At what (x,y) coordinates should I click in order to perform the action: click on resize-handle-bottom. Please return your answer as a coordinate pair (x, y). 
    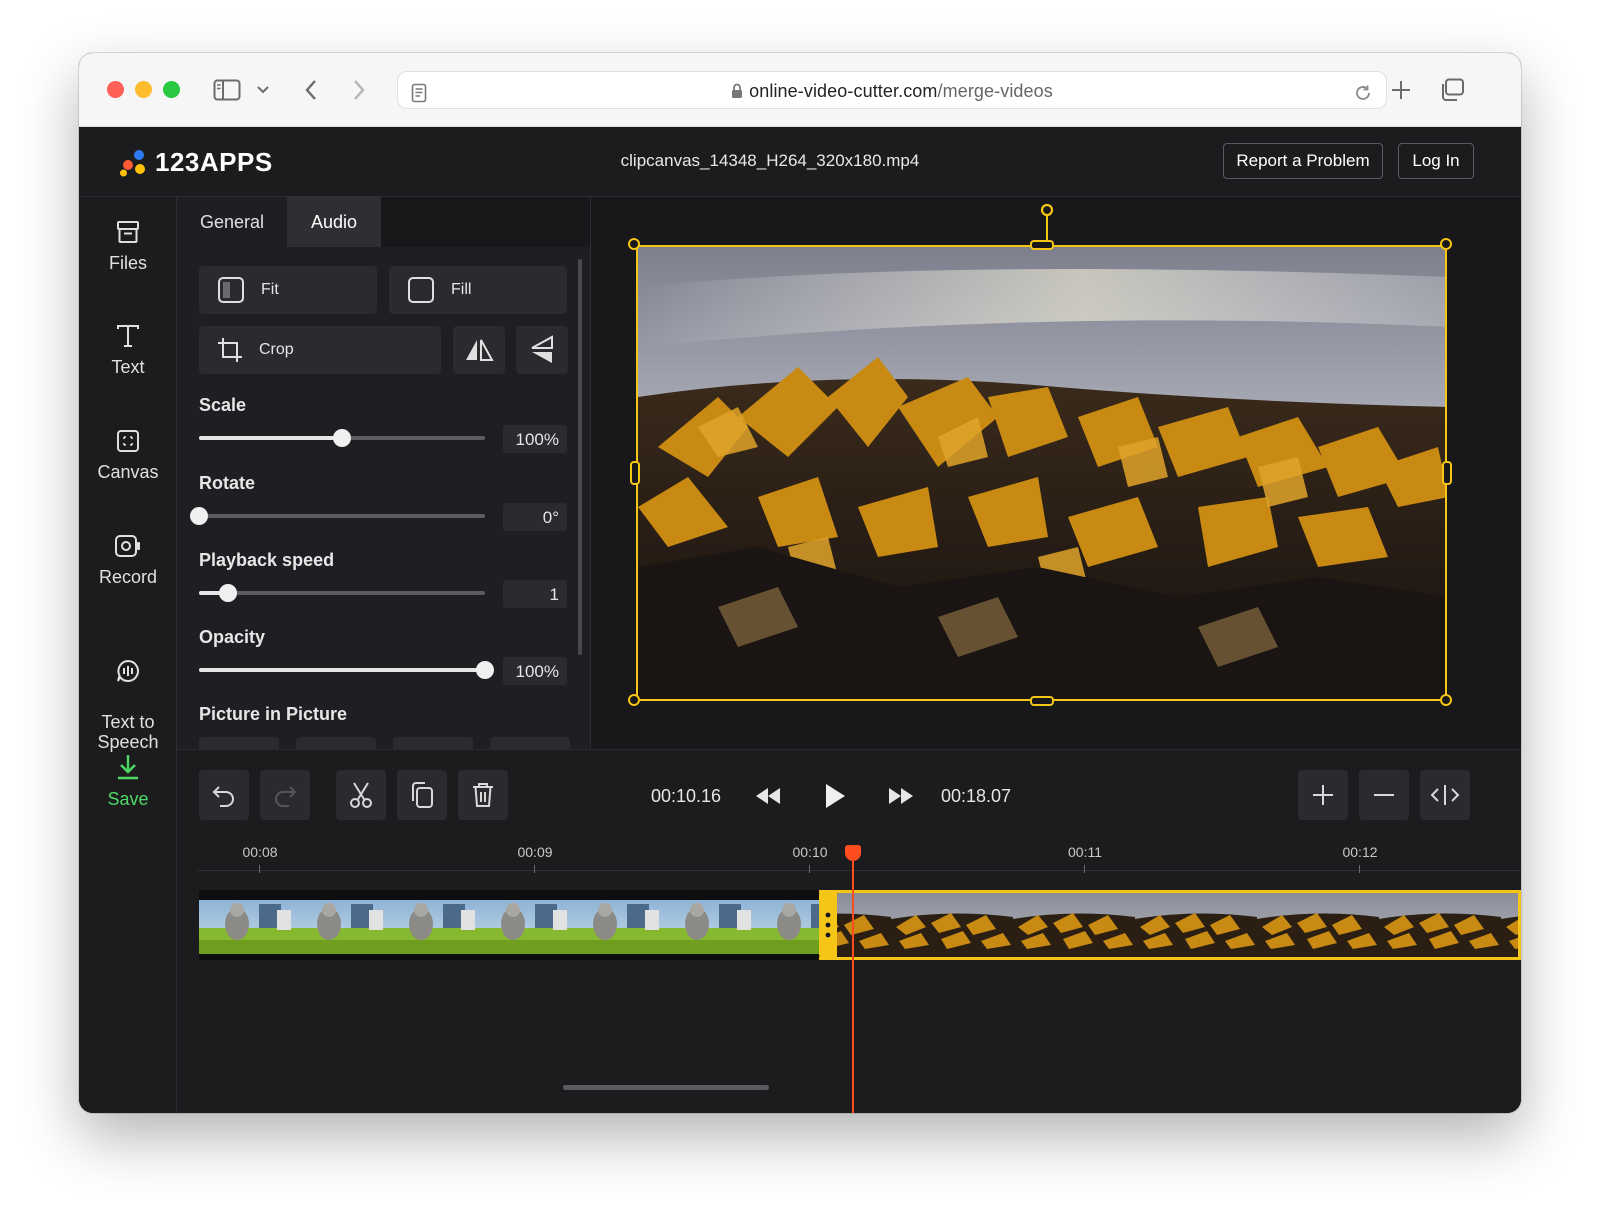
    Looking at the image, I should click on (1042, 701).